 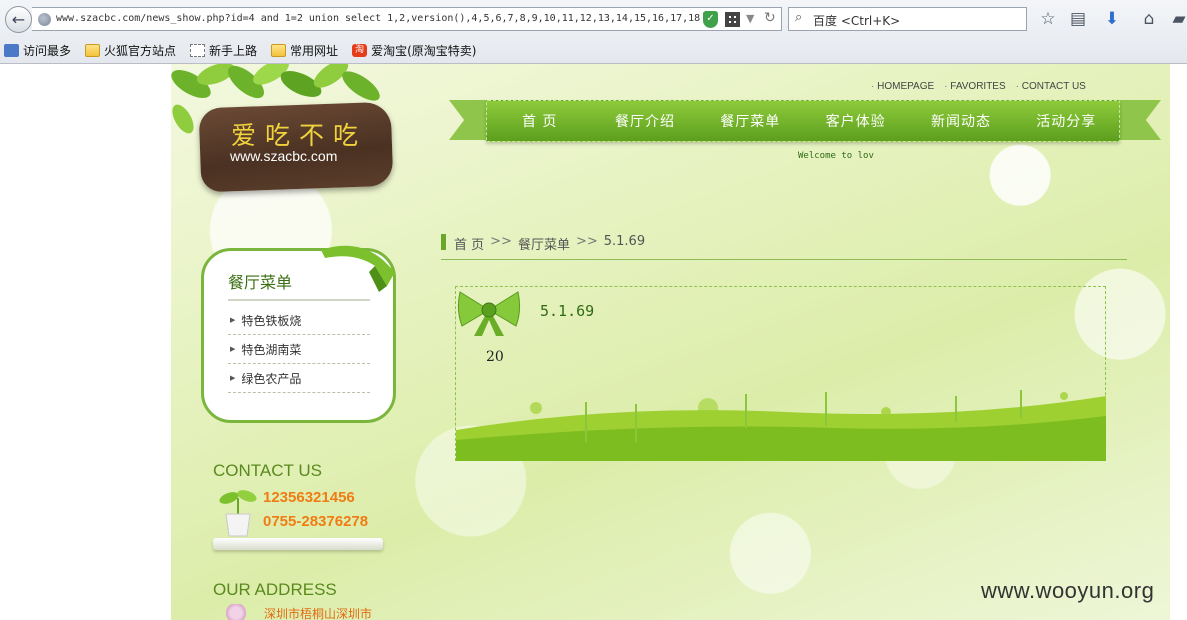 I want to click on link-contact-us: CONTACT US, so click(x=1051, y=86).